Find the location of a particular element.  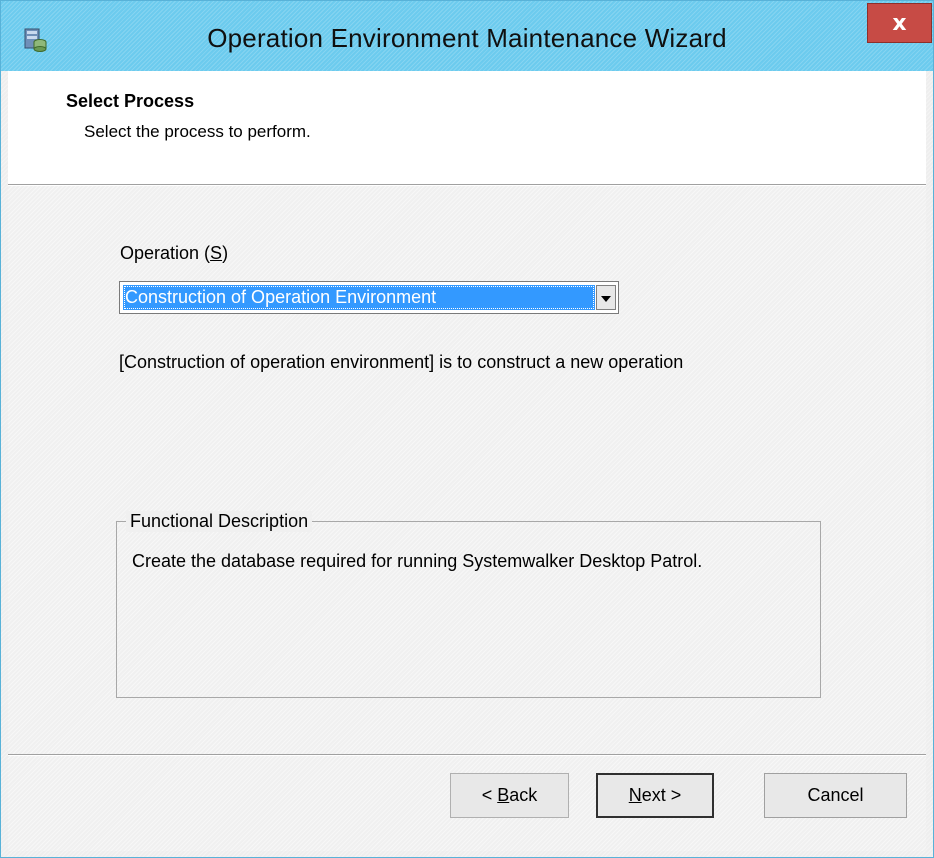

next-button: Next > is located at coordinates (655, 795).